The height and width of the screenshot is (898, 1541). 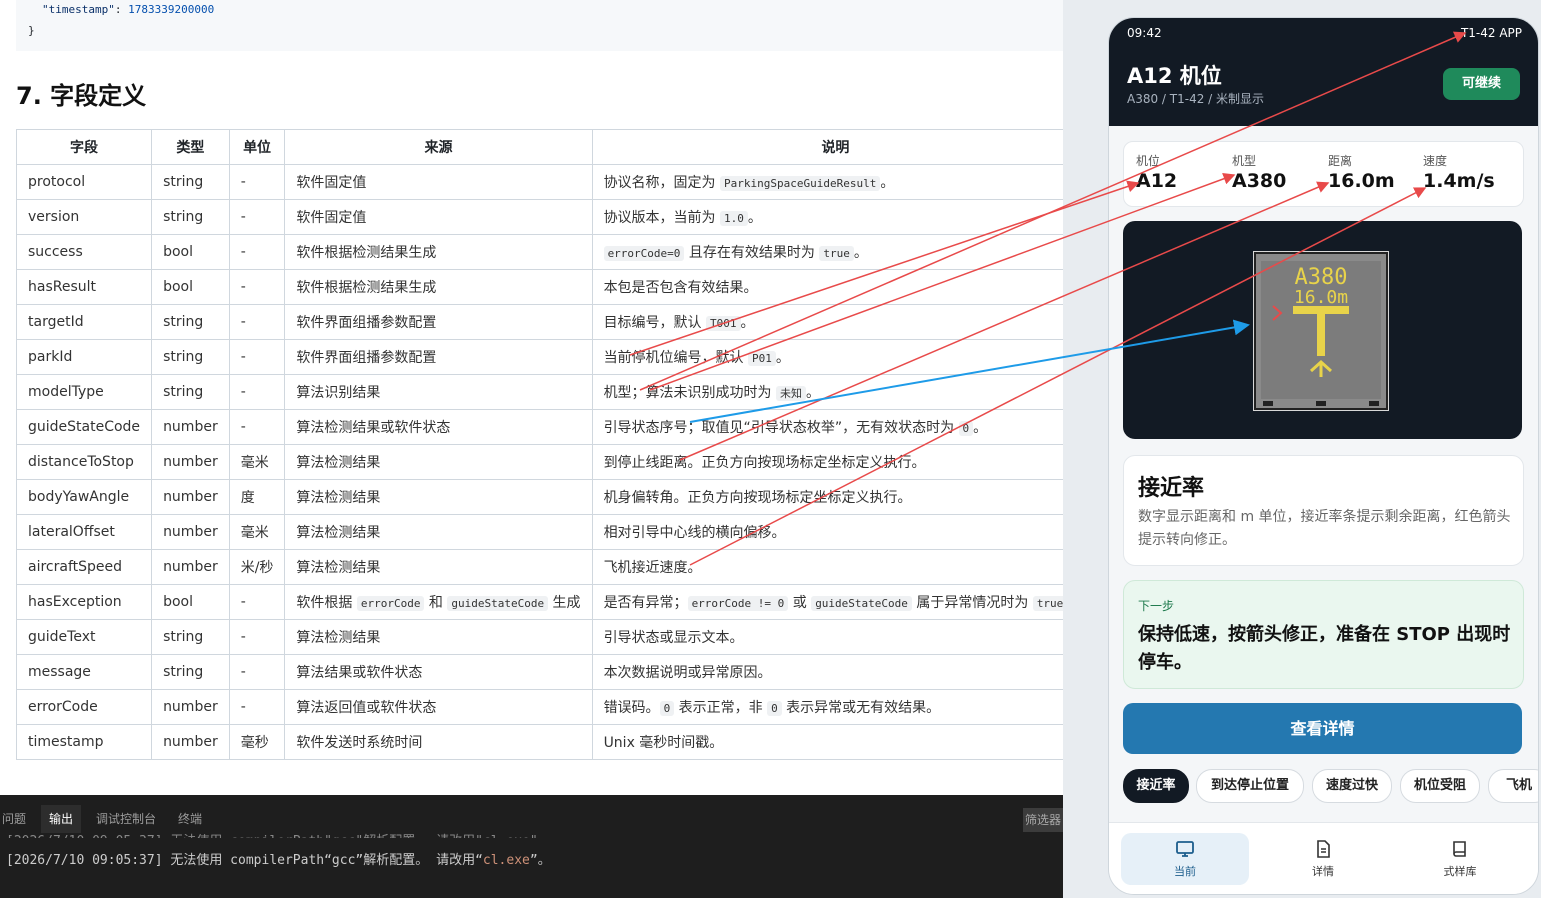 I want to click on app-label: T1-42 APP, so click(x=1491, y=33).